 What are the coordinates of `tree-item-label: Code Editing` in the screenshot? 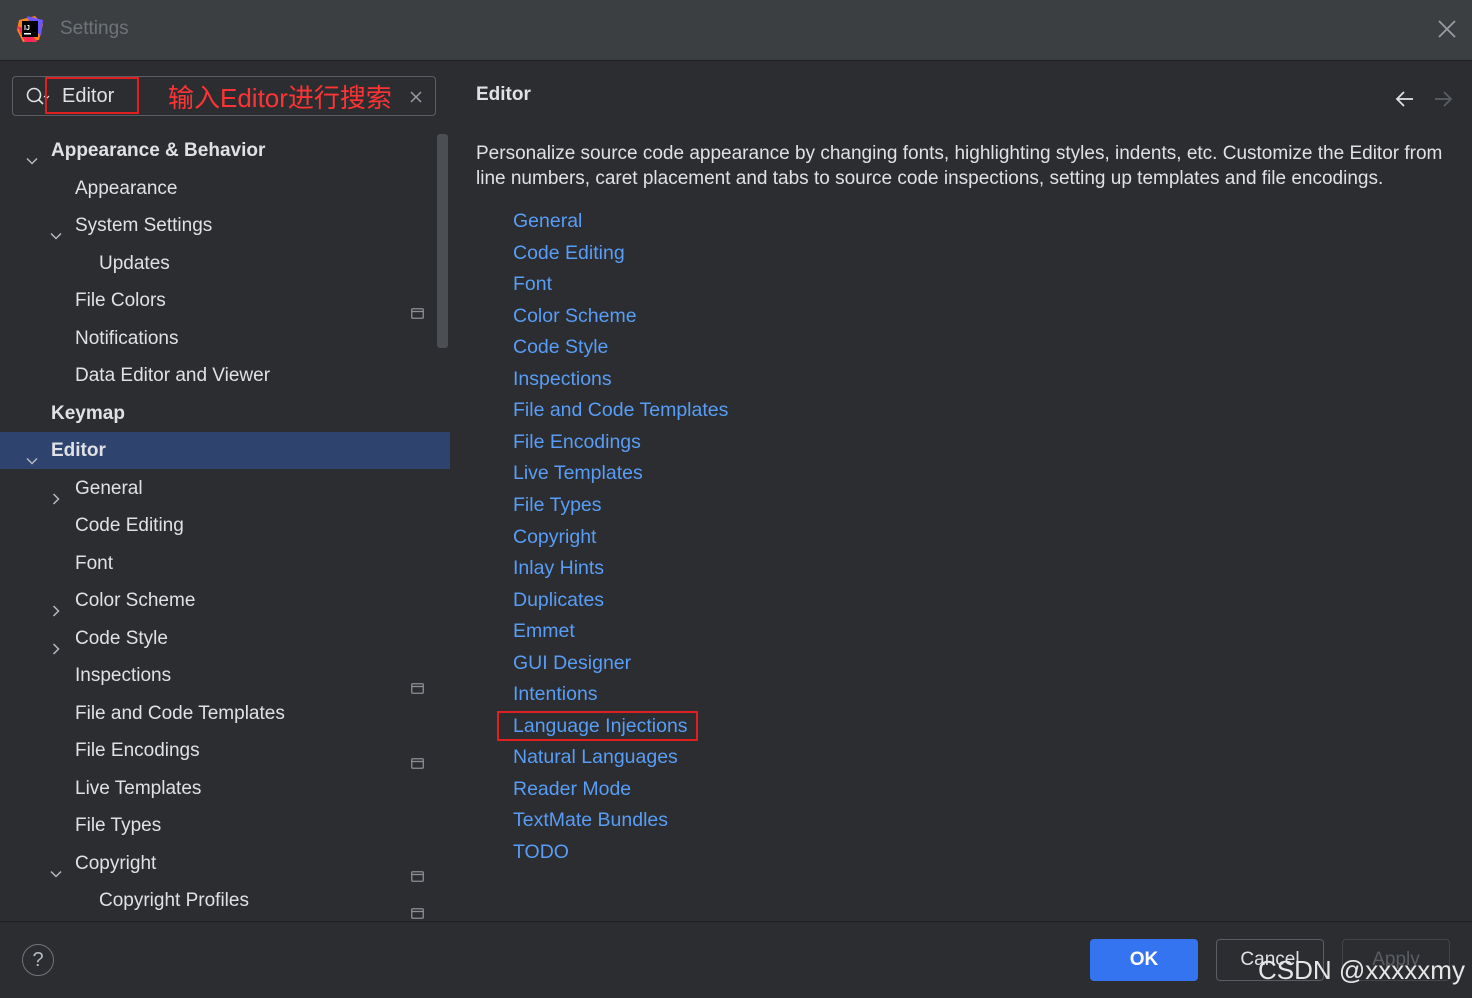 It's located at (129, 525).